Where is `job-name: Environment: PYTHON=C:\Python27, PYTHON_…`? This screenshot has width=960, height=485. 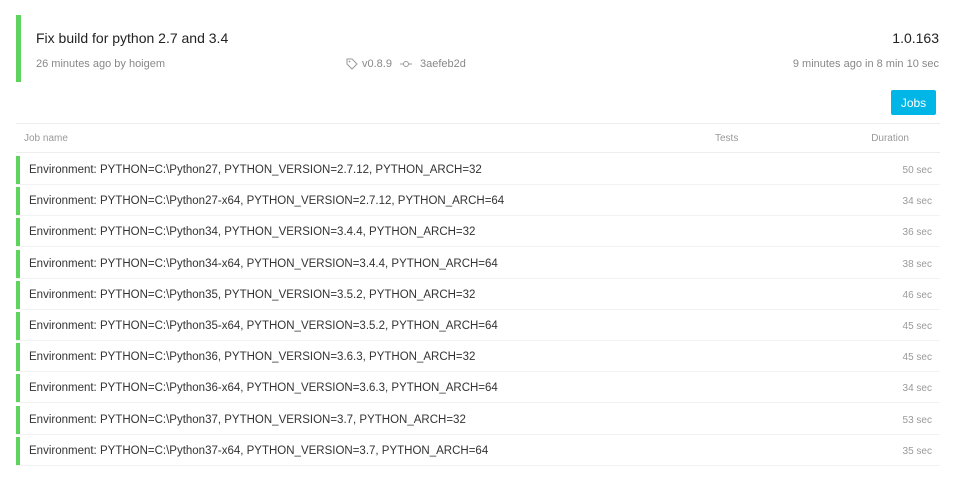
job-name: Environment: PYTHON=C:\Python27, PYTHON_… is located at coordinates (255, 170).